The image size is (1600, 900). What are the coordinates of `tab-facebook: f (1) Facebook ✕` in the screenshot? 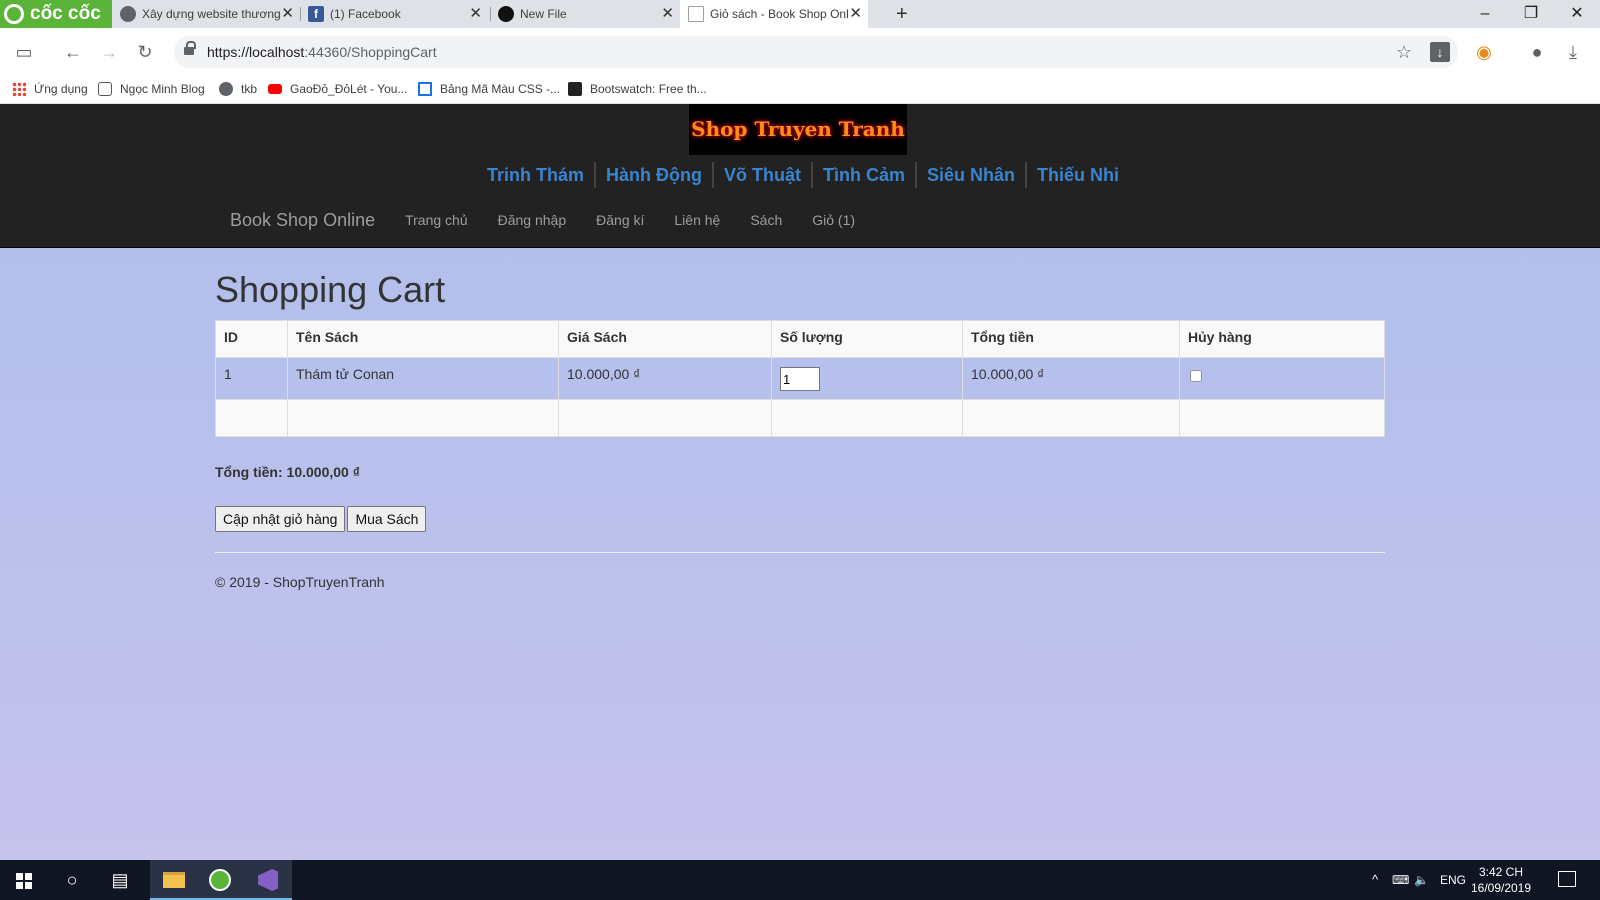 It's located at (394, 14).